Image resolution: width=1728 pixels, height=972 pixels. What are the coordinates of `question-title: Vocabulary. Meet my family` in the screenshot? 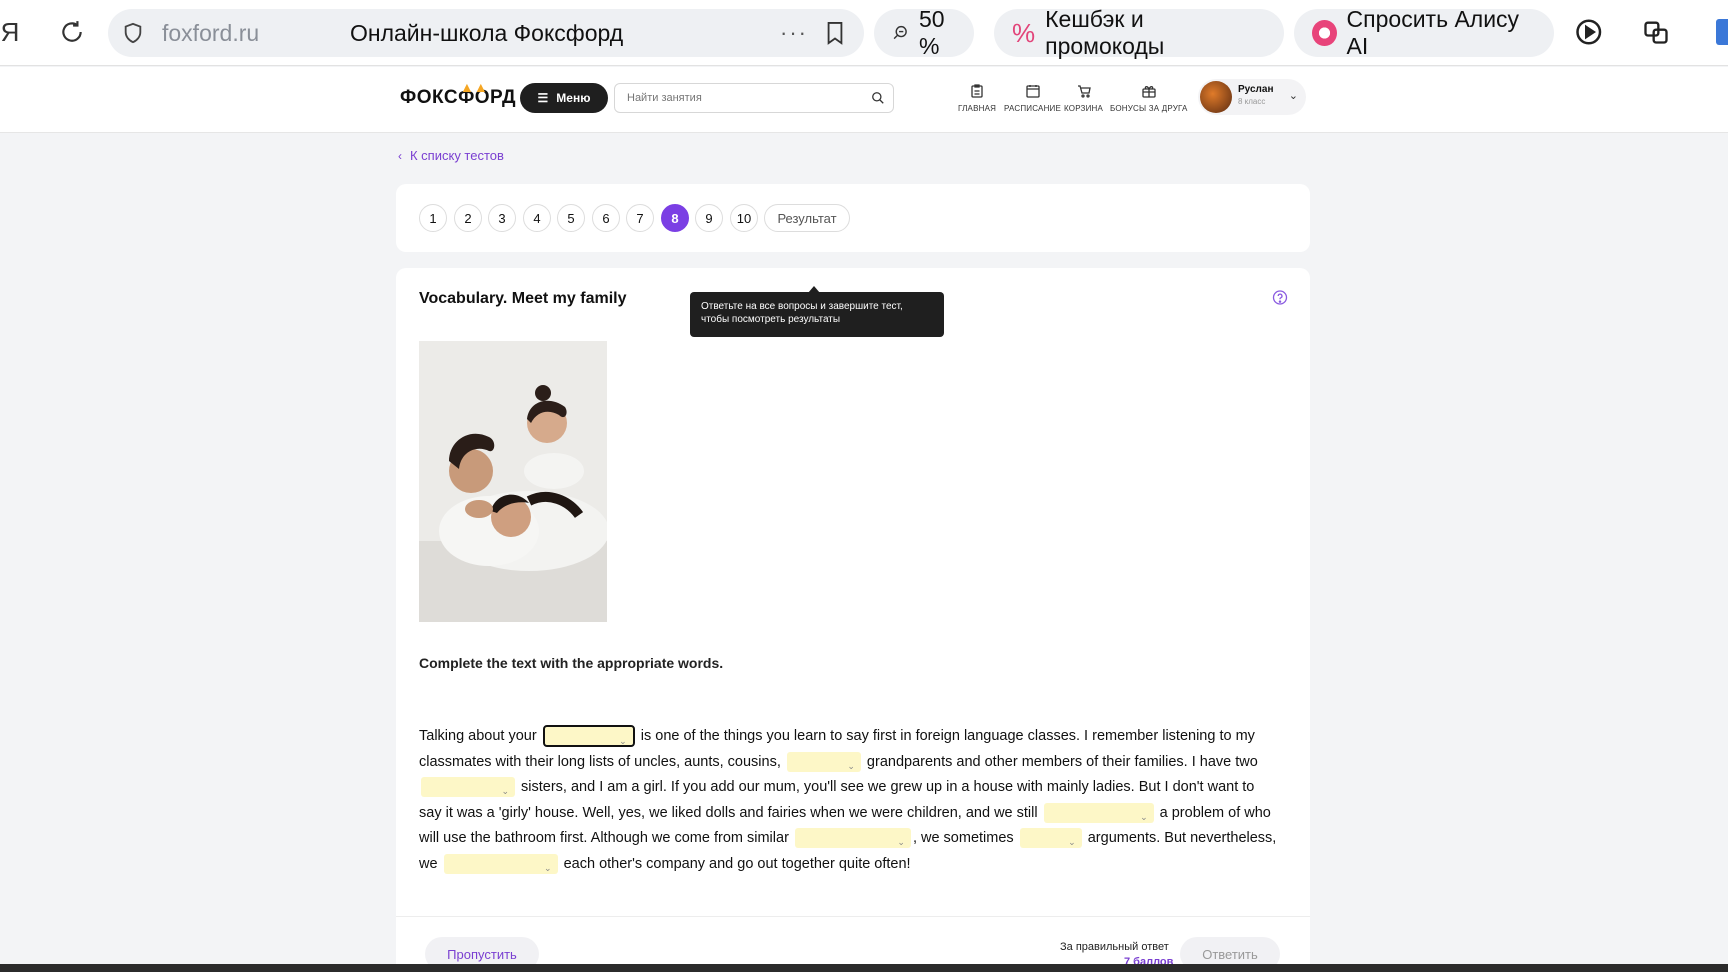 It's located at (523, 298).